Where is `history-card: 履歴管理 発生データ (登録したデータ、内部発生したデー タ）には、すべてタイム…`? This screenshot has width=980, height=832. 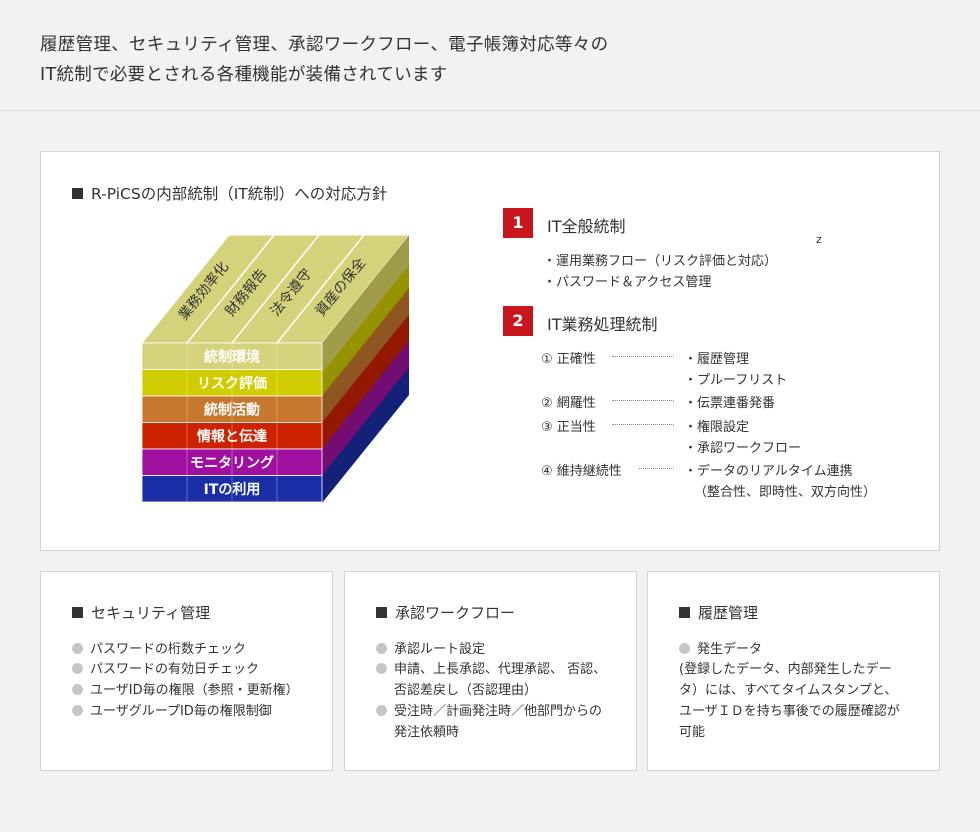 history-card: 履歴管理 発生データ (登録したデータ、内部発生したデー タ）には、すべてタイム… is located at coordinates (793, 671).